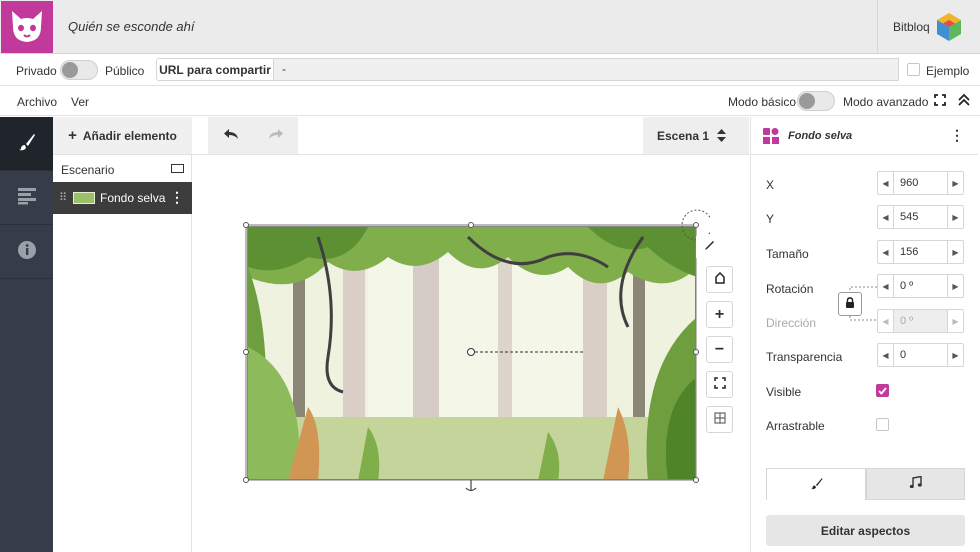 The width and height of the screenshot is (980, 552). I want to click on scene-label: Escenario, so click(88, 170).